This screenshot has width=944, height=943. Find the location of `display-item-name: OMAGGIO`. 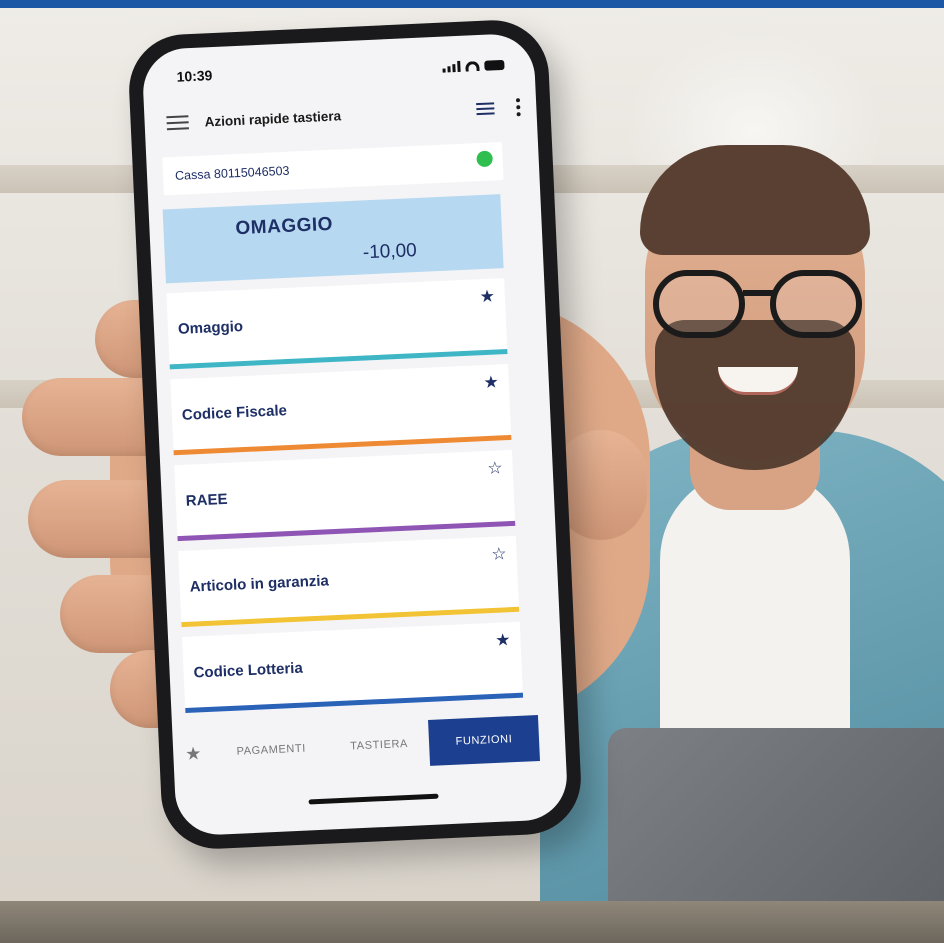

display-item-name: OMAGGIO is located at coordinates (284, 226).